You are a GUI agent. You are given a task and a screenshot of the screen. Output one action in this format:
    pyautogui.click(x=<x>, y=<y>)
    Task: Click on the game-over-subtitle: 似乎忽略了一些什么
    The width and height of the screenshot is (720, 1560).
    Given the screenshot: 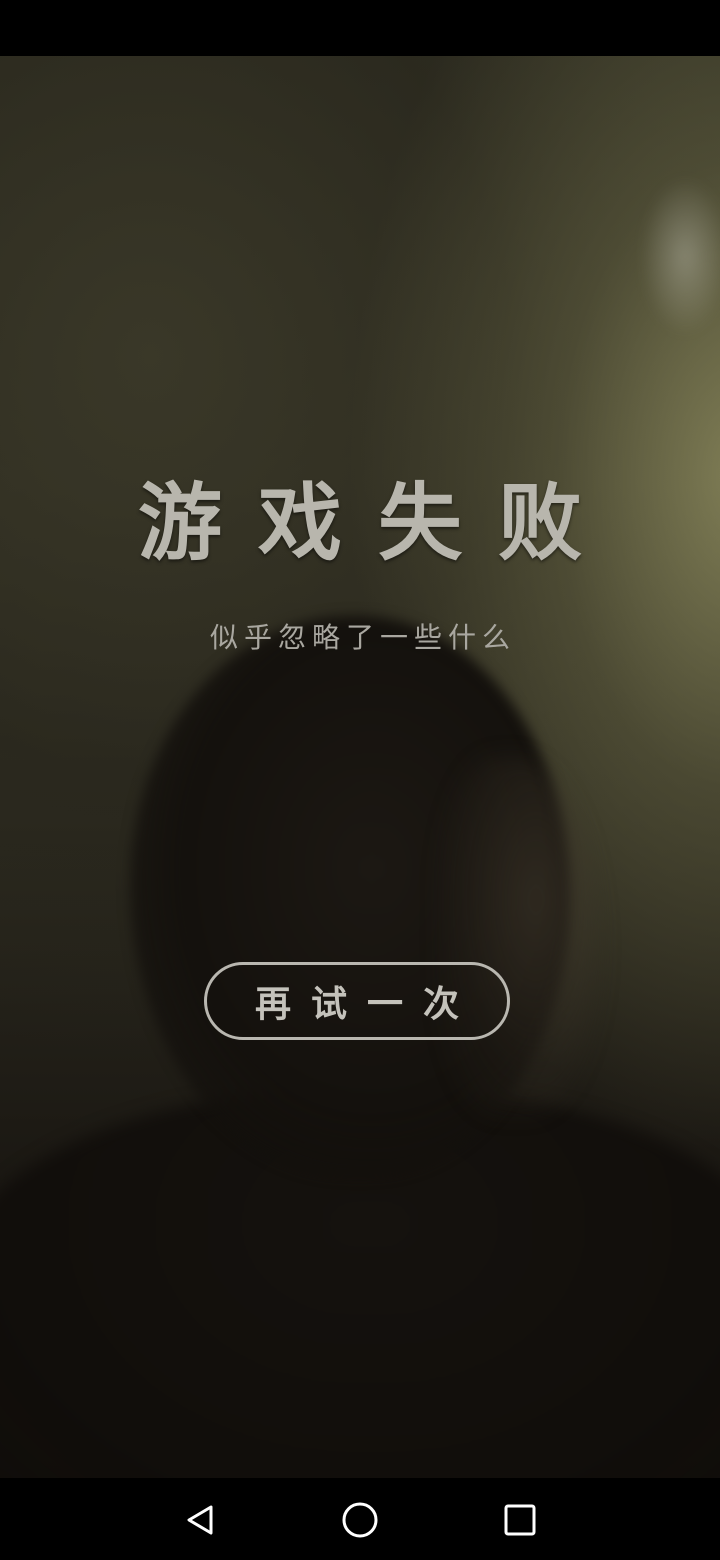 What is the action you would take?
    pyautogui.click(x=362, y=637)
    